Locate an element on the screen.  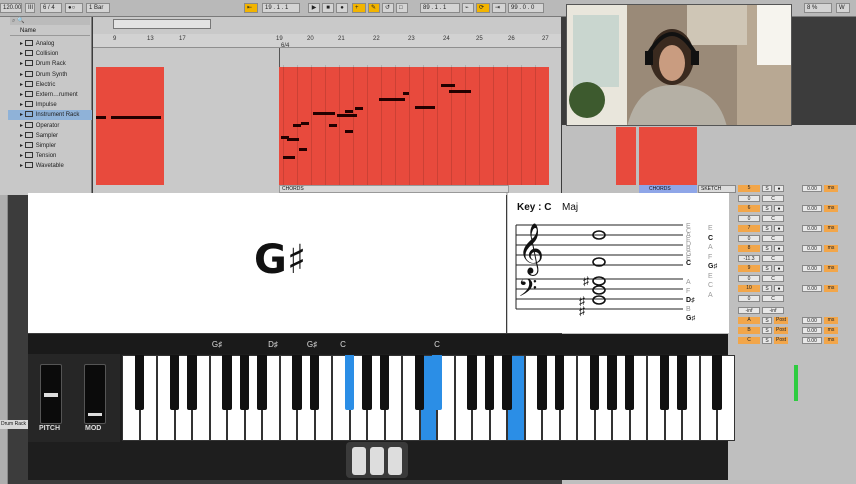
soft-pedal is located at coordinates (359, 461).